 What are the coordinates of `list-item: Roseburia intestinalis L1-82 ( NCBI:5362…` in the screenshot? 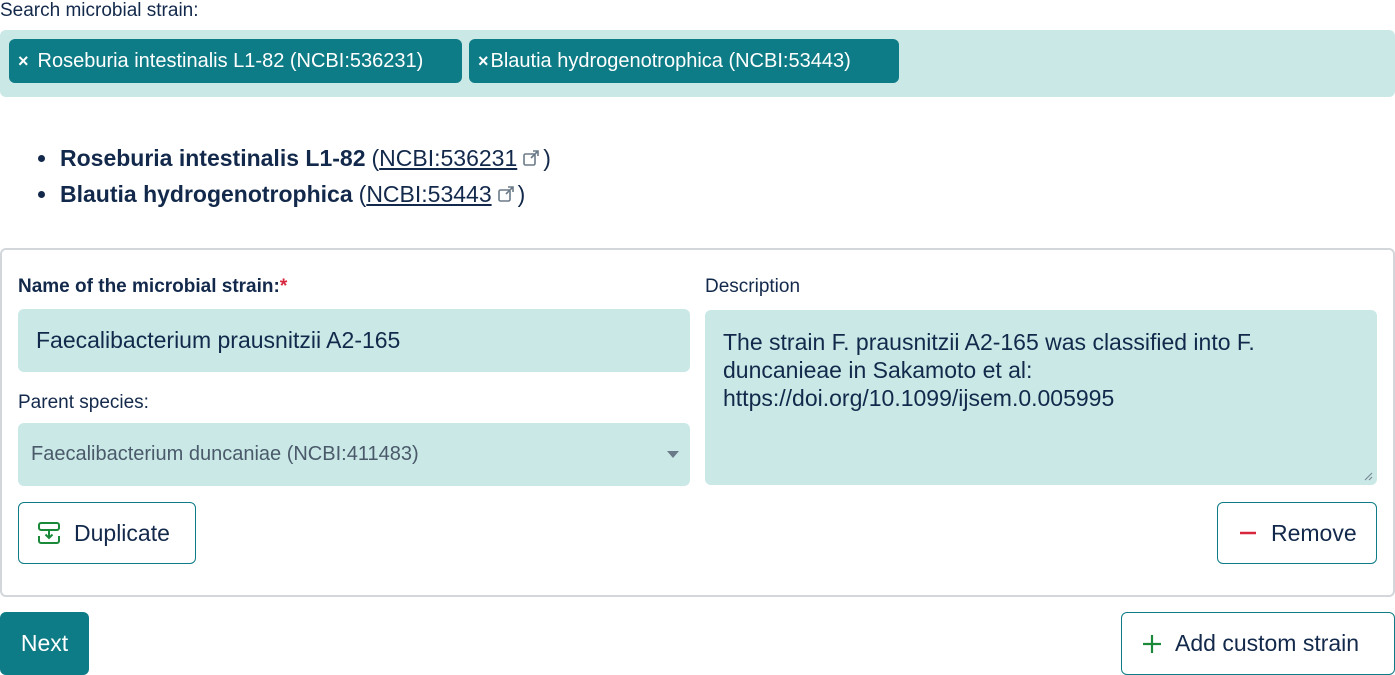 It's located at (294, 158).